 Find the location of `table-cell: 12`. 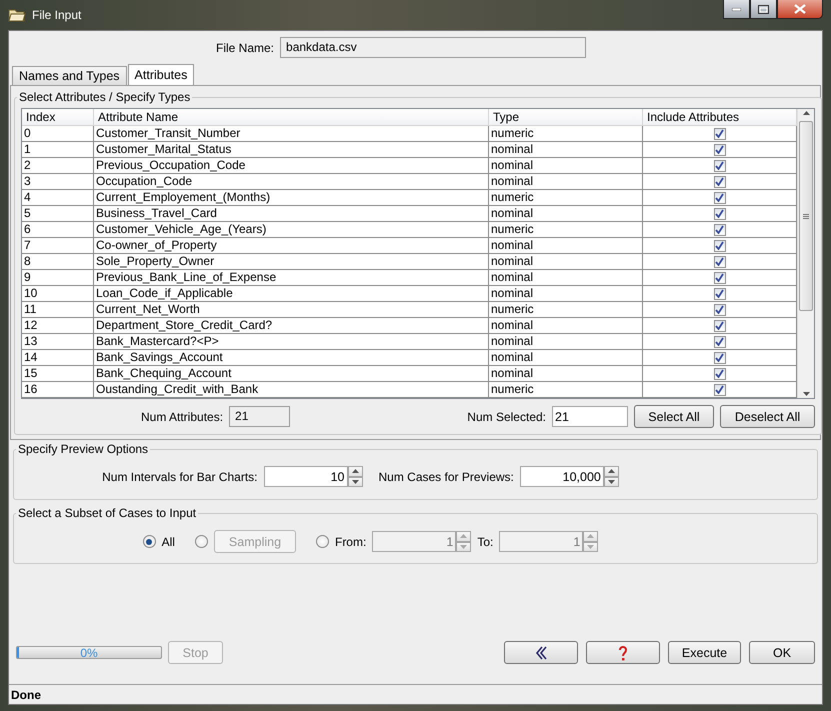

table-cell: 12 is located at coordinates (58, 326).